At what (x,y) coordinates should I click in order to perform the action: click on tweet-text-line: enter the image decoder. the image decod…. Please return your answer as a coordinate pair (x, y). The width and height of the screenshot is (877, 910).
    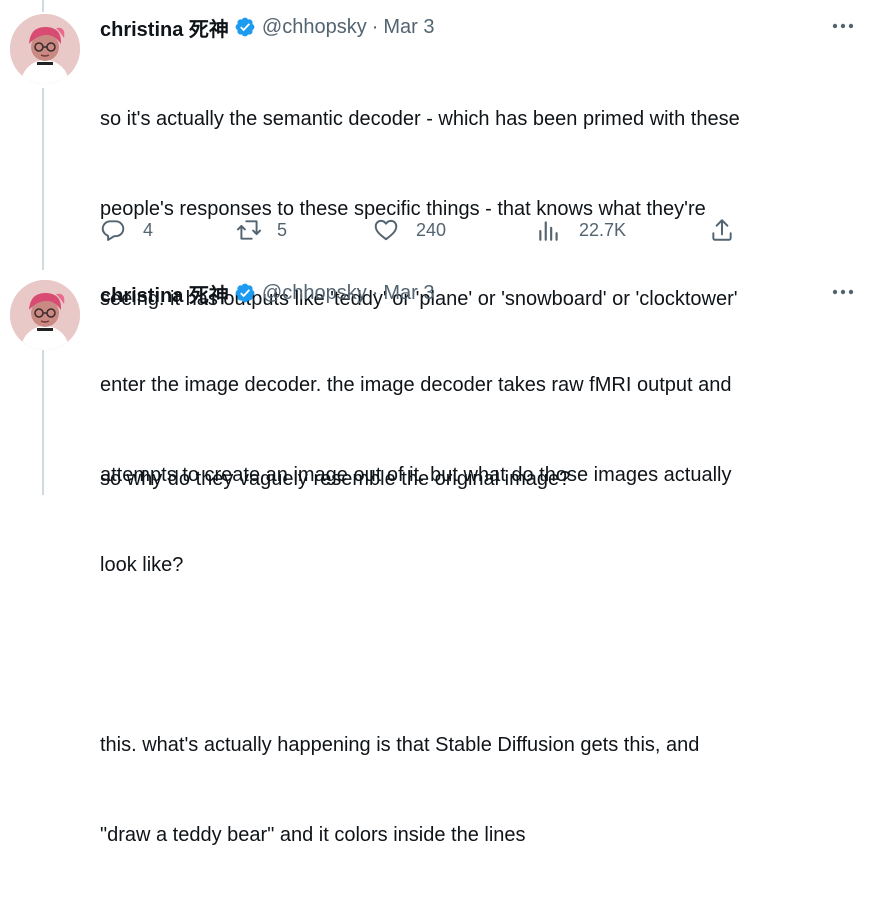
    Looking at the image, I should click on (416, 385).